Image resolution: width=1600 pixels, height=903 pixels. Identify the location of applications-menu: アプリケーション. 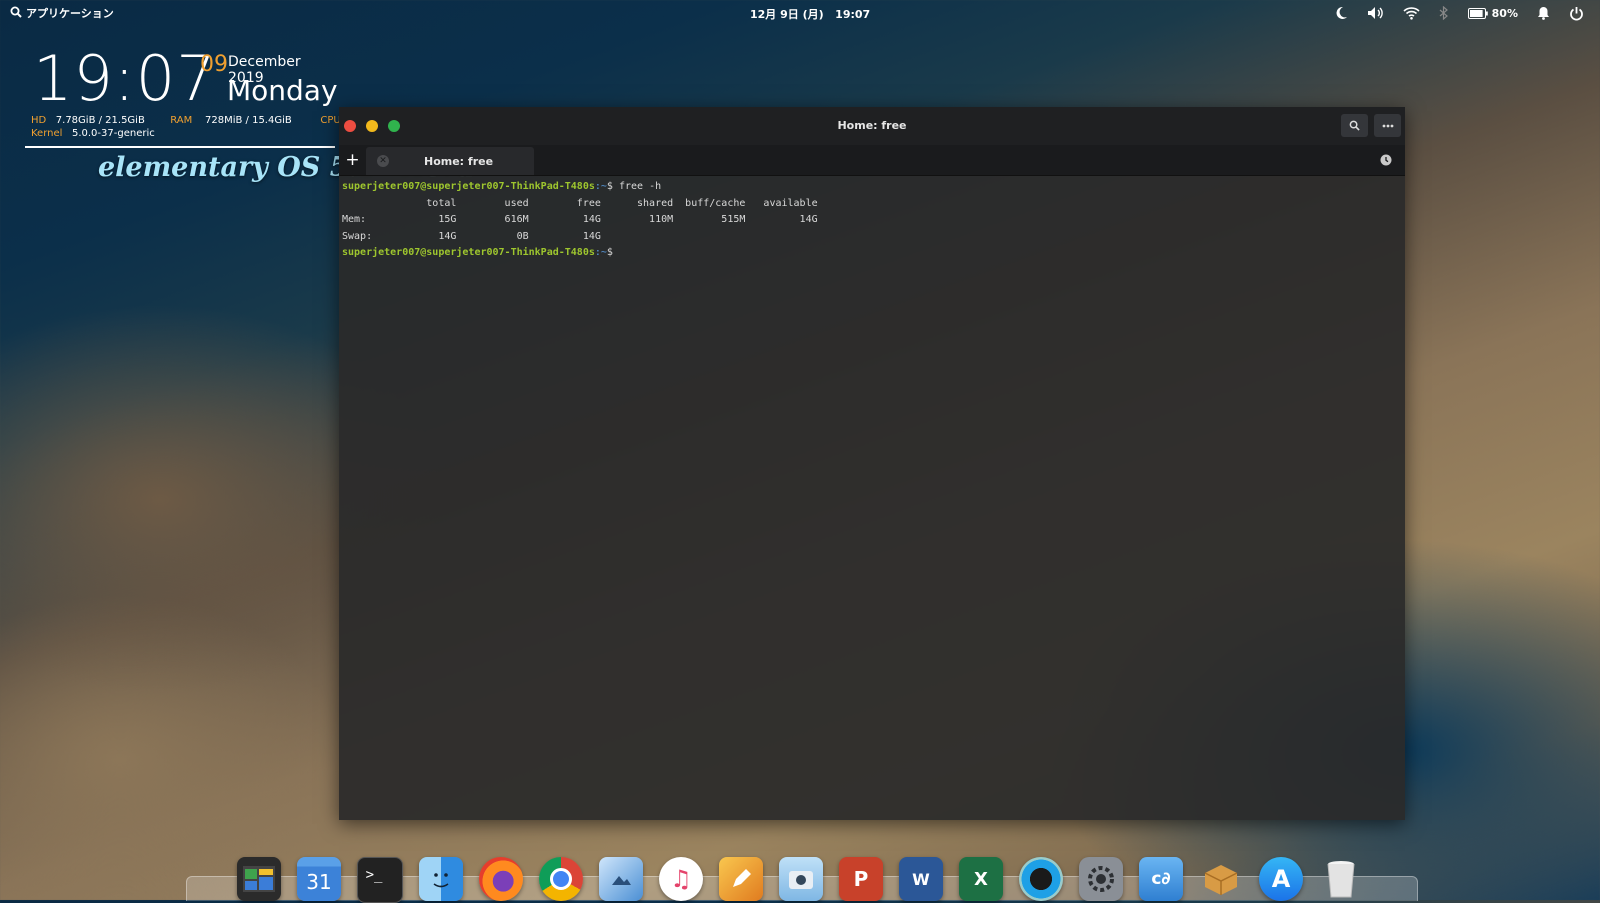
(62, 13).